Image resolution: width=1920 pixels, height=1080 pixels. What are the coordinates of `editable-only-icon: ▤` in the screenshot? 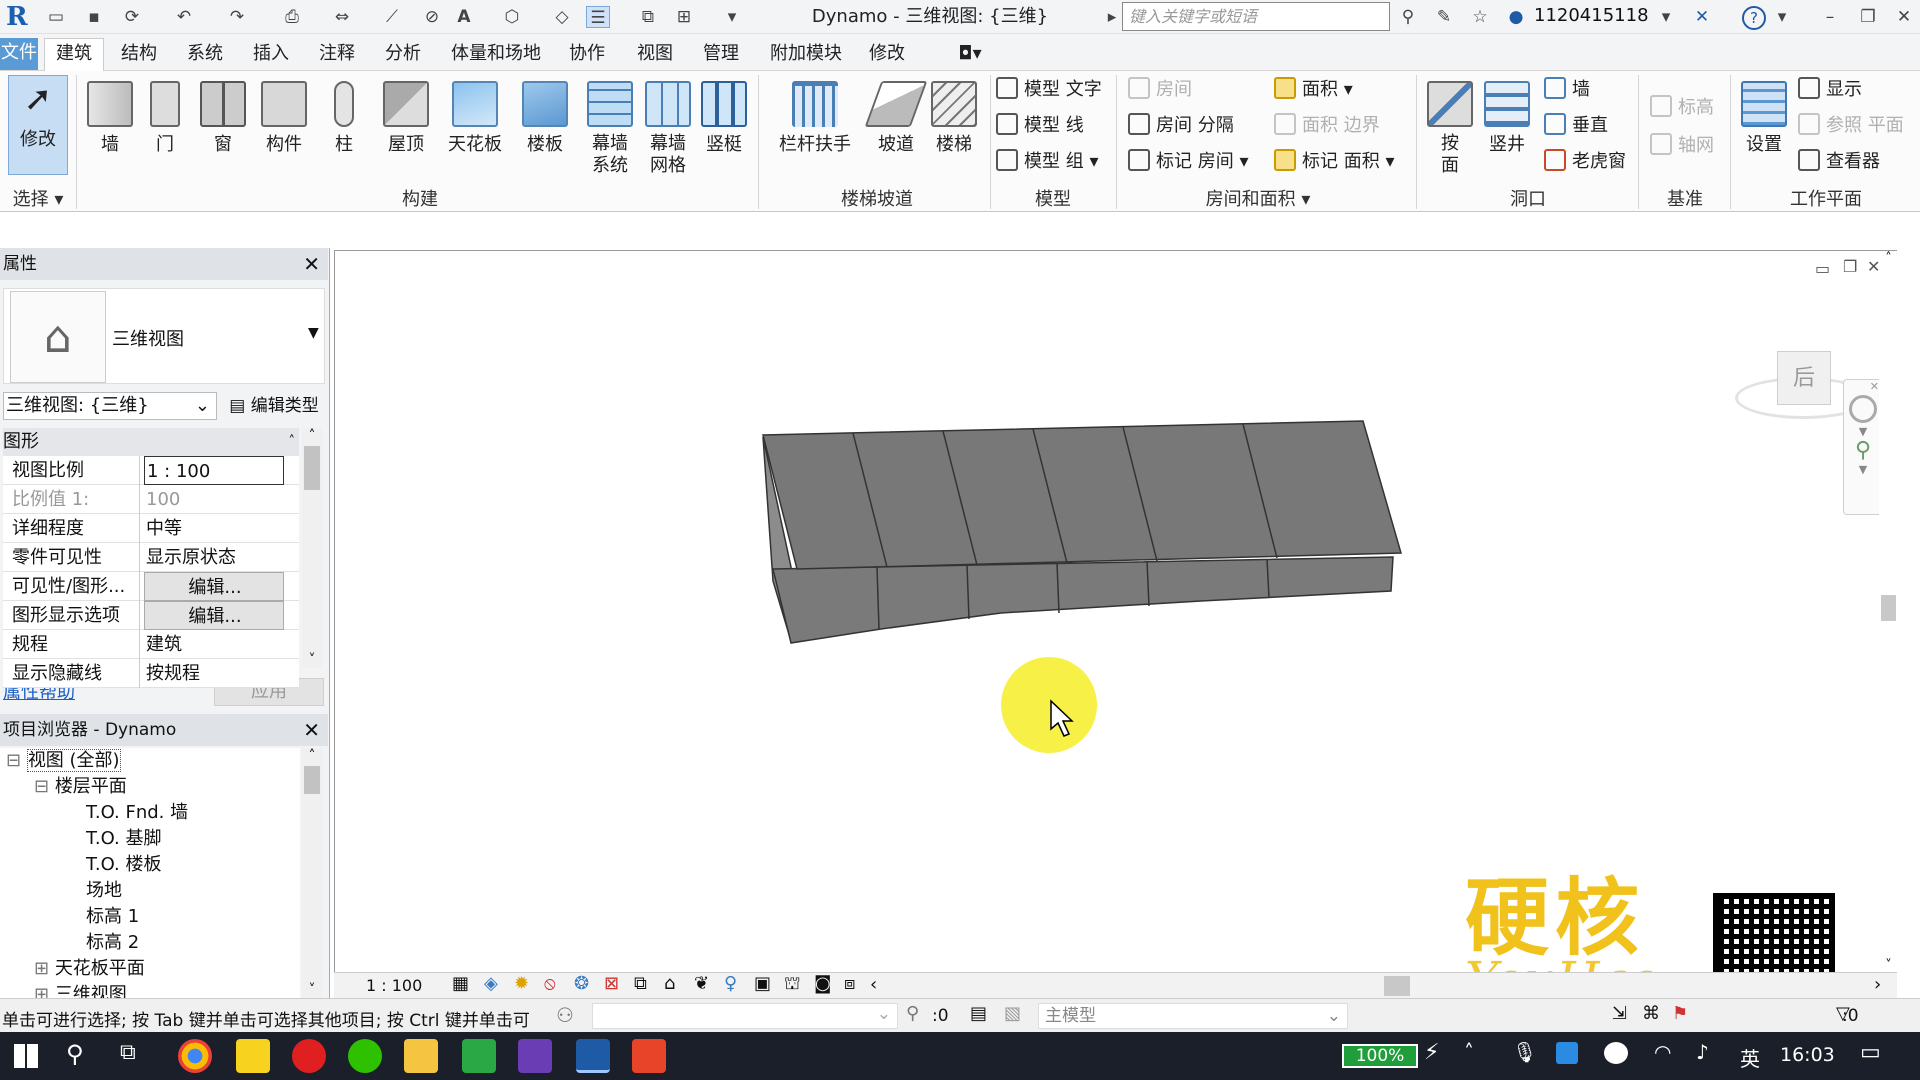 It's located at (978, 1013).